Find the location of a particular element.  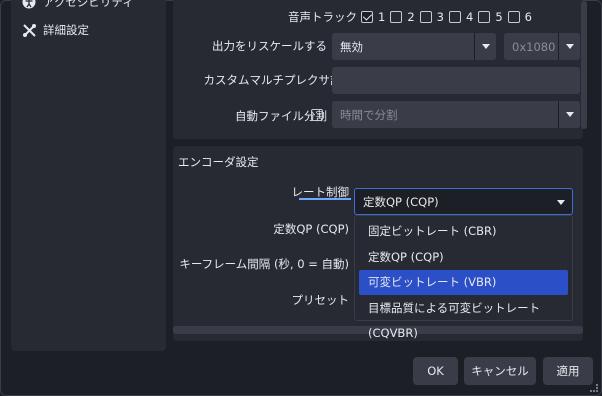

track-2-label: 2 is located at coordinates (411, 17).